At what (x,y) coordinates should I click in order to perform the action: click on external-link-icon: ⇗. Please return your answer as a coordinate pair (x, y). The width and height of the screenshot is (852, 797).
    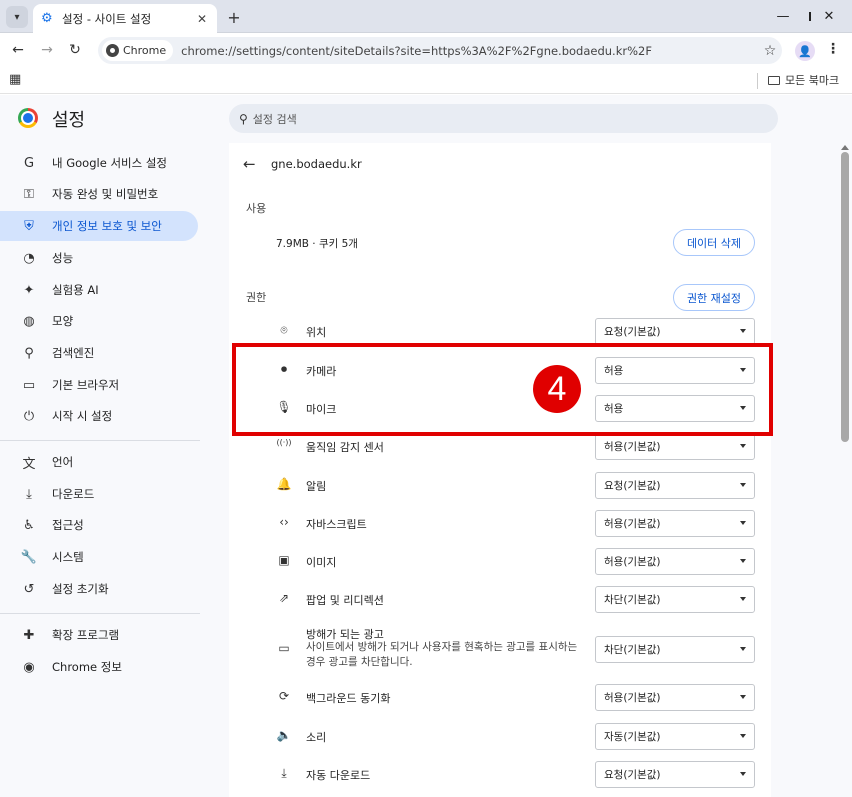
    Looking at the image, I should click on (284, 598).